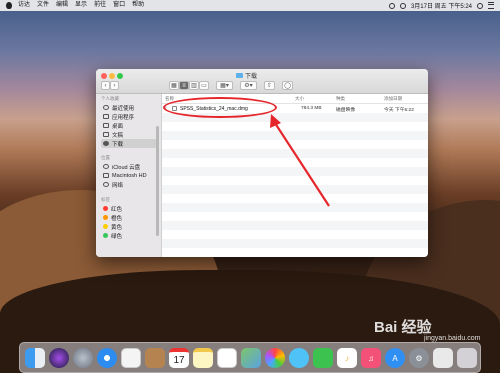  Describe the element at coordinates (117, 218) in the screenshot. I see `sidebar-item-label: 橙色` at that location.